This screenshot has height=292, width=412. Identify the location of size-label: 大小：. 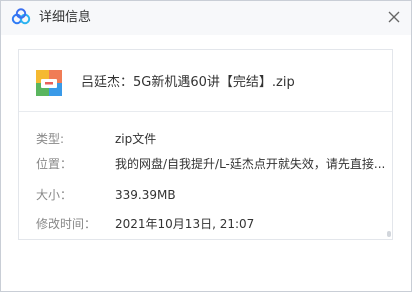
(54, 195).